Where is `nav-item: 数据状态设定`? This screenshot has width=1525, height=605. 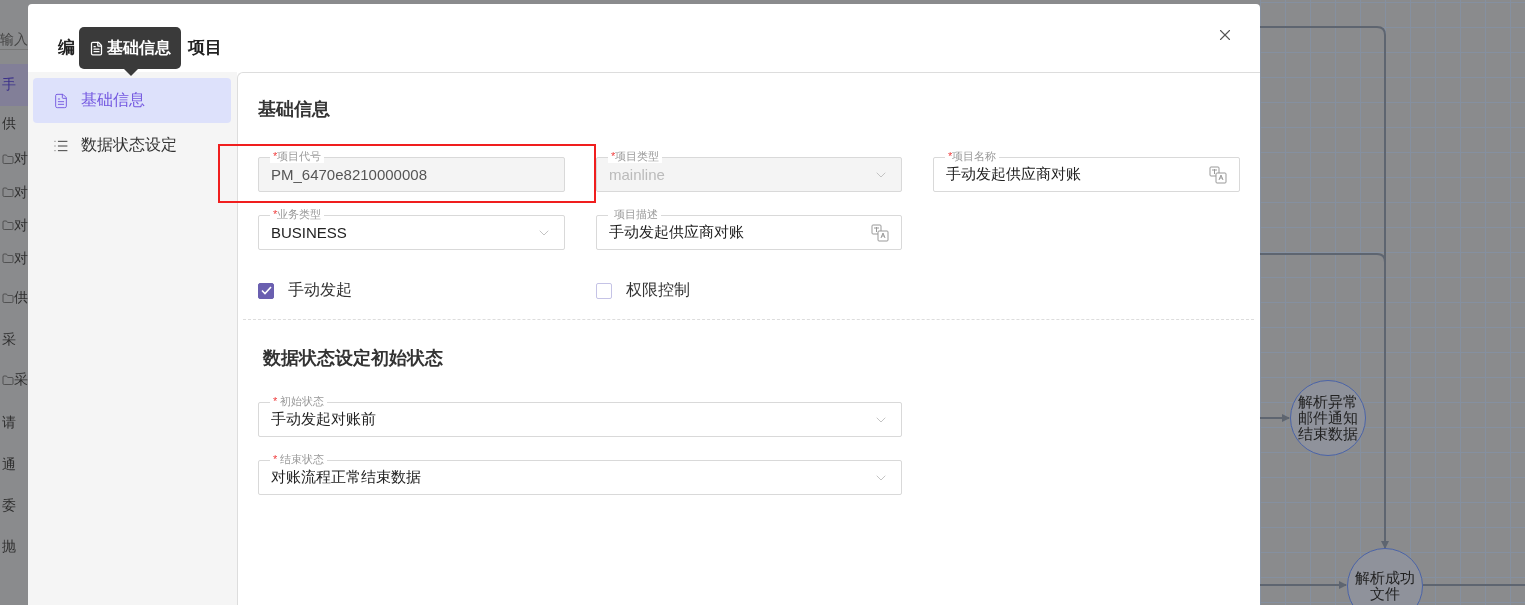
nav-item: 数据状态设定 is located at coordinates (132, 145).